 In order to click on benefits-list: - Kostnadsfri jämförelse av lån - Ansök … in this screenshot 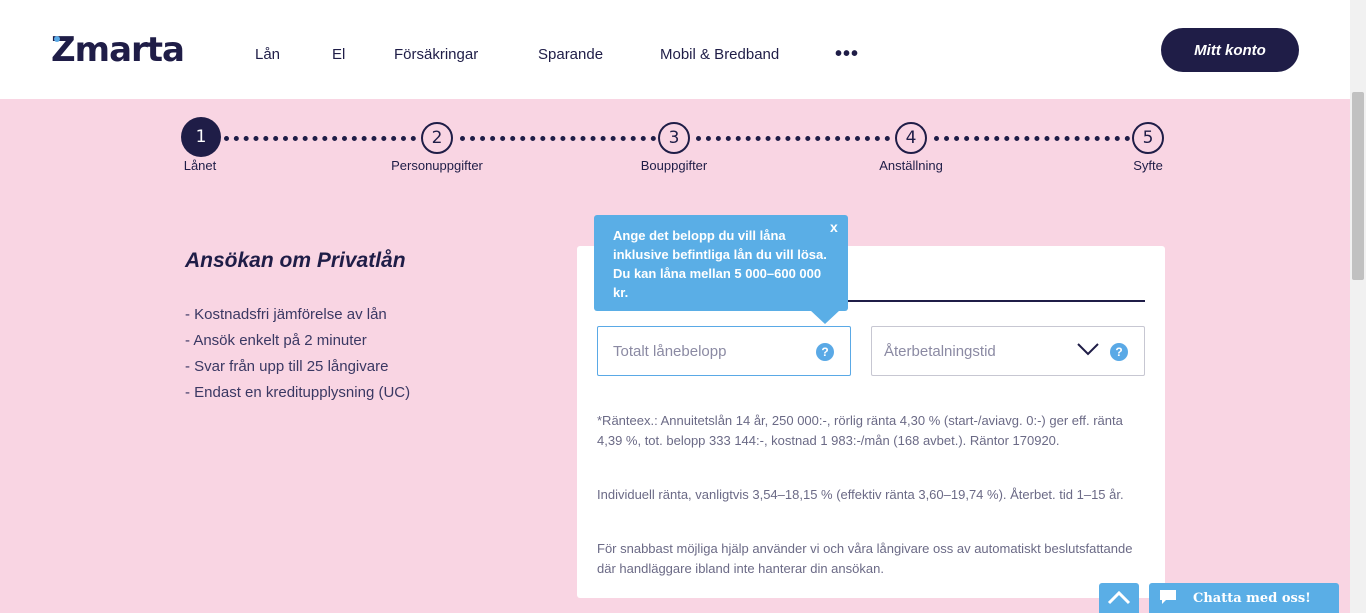, I will do `click(297, 354)`.